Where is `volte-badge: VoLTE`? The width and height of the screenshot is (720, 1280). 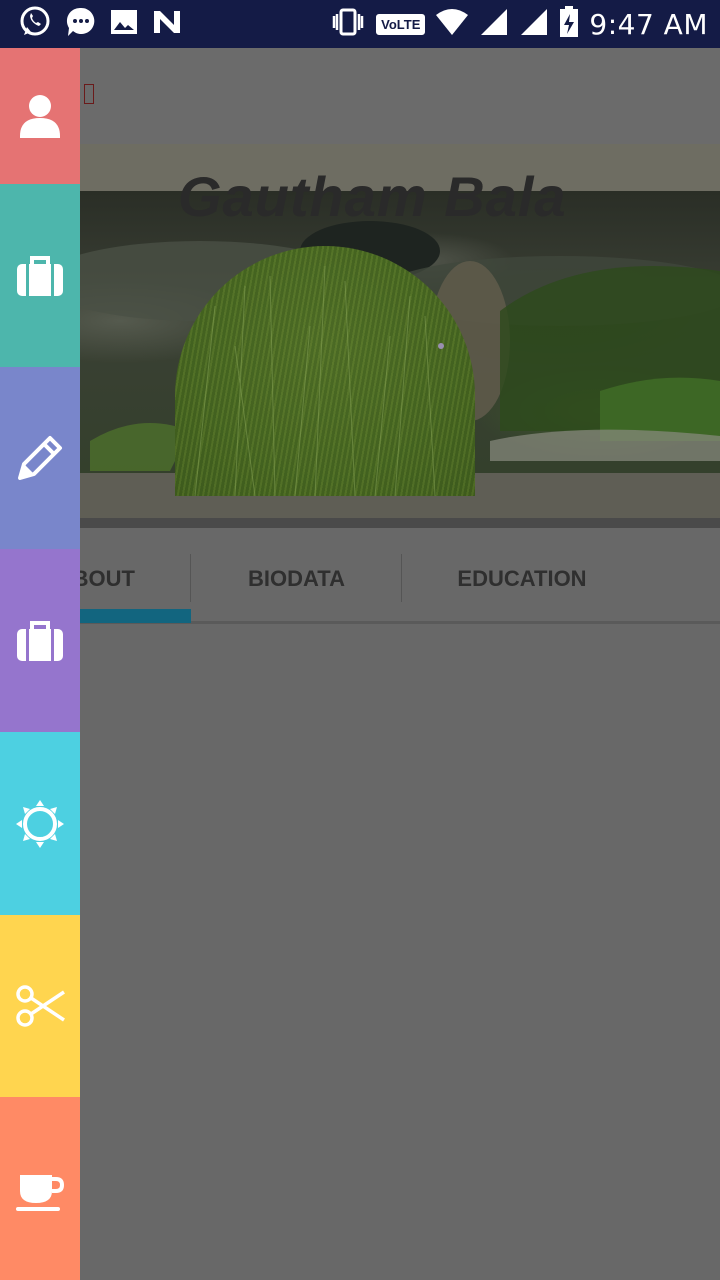
volte-badge: VoLTE is located at coordinates (401, 24).